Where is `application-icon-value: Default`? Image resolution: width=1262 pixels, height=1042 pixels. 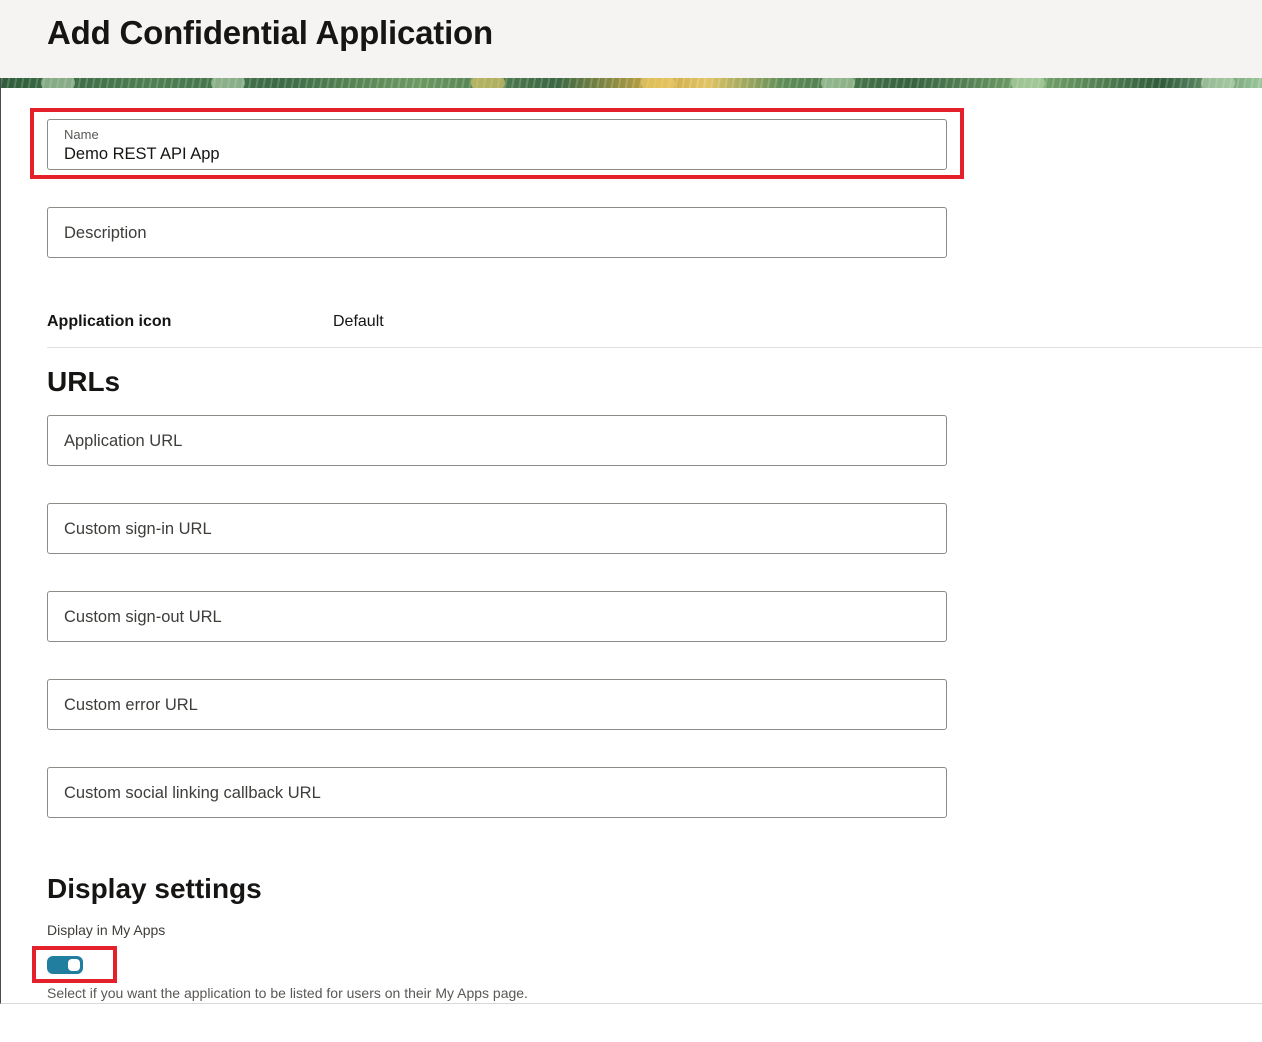
application-icon-value: Default is located at coordinates (358, 322).